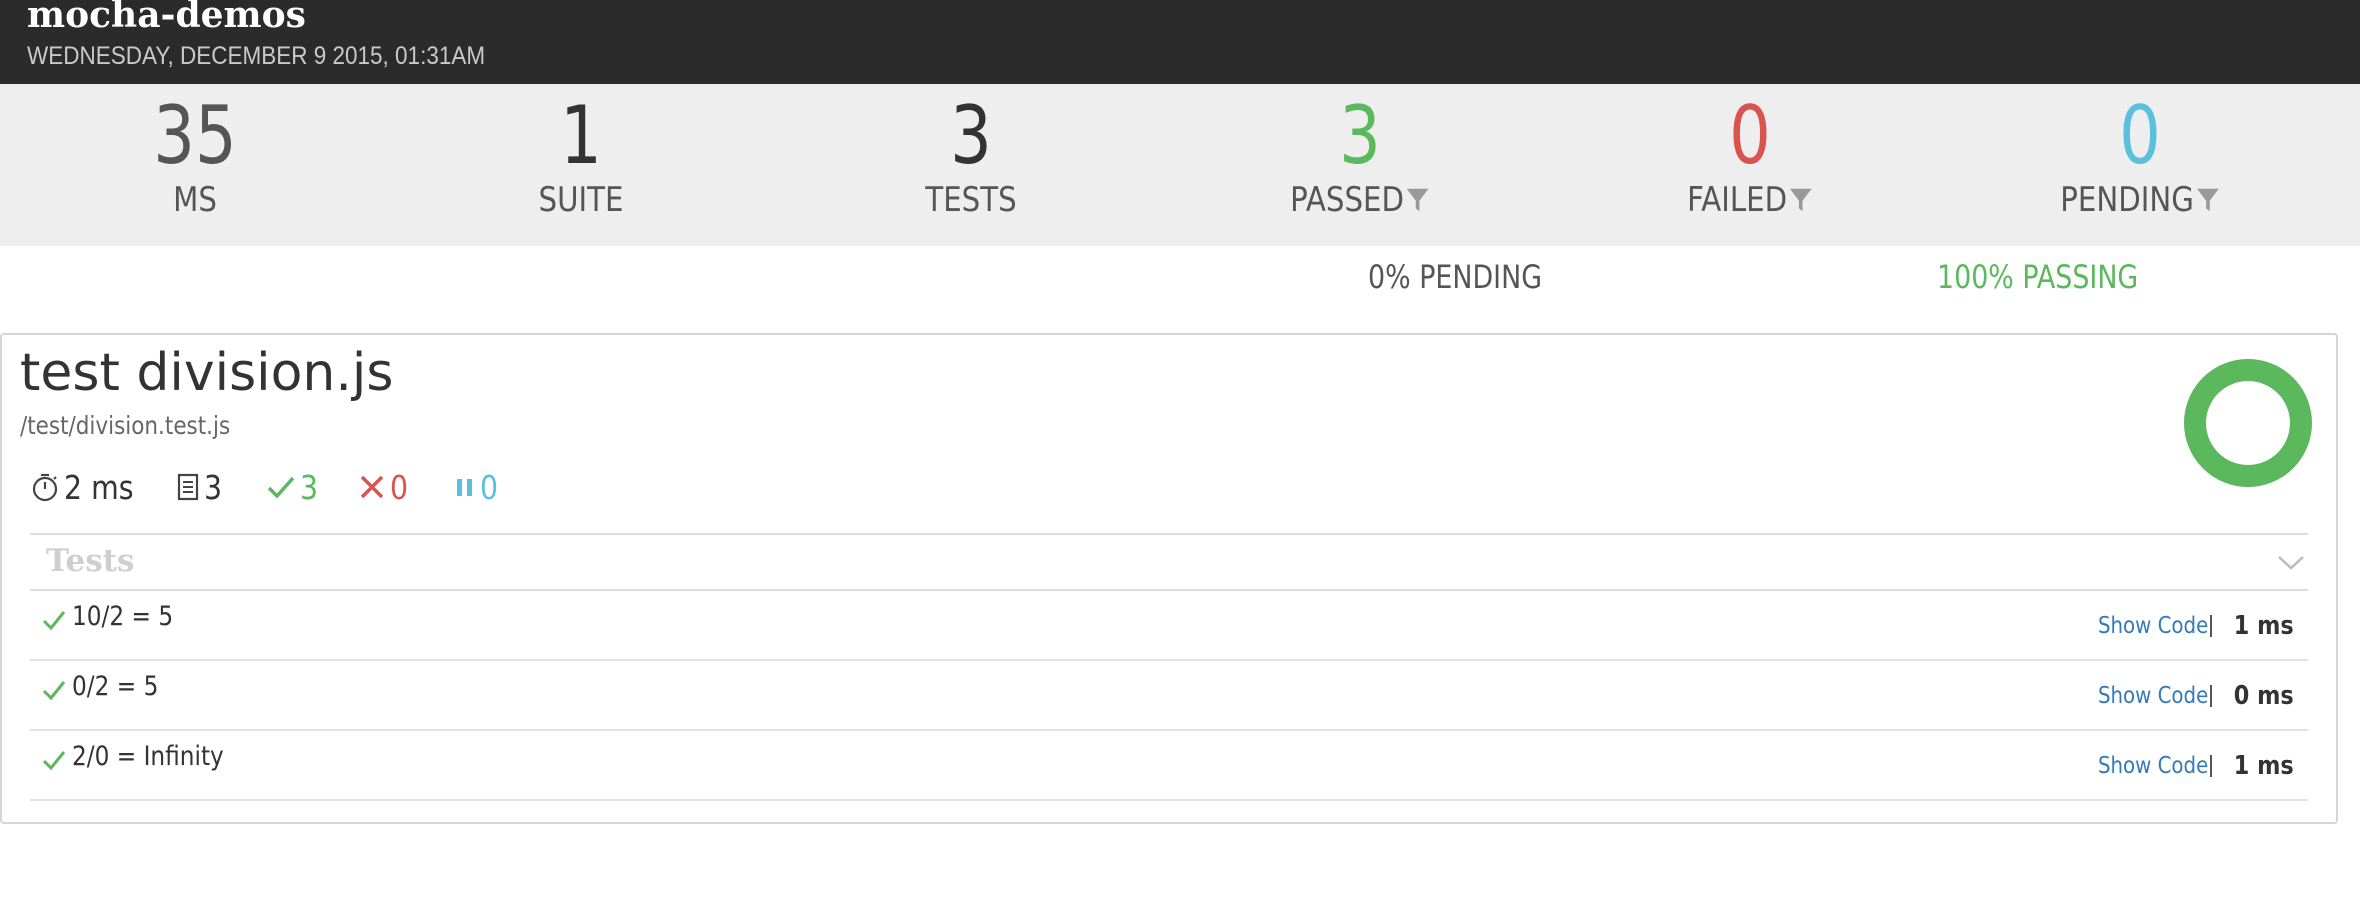  What do you see at coordinates (372, 487) in the screenshot?
I see `x-icon` at bounding box center [372, 487].